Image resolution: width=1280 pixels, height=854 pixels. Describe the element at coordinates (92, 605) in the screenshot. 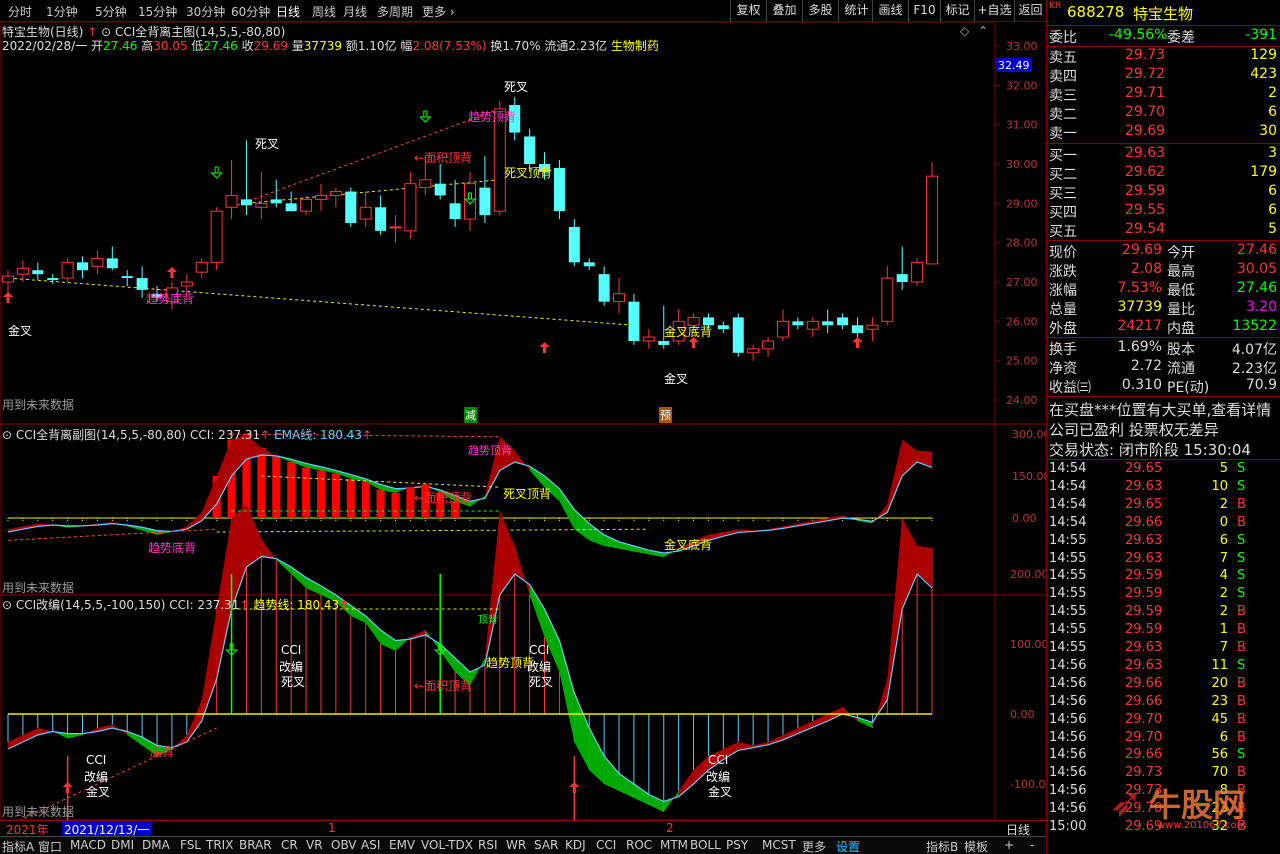

I see `sub2-indicator-name: CCI改编(14,5,5,-100,150)` at that location.